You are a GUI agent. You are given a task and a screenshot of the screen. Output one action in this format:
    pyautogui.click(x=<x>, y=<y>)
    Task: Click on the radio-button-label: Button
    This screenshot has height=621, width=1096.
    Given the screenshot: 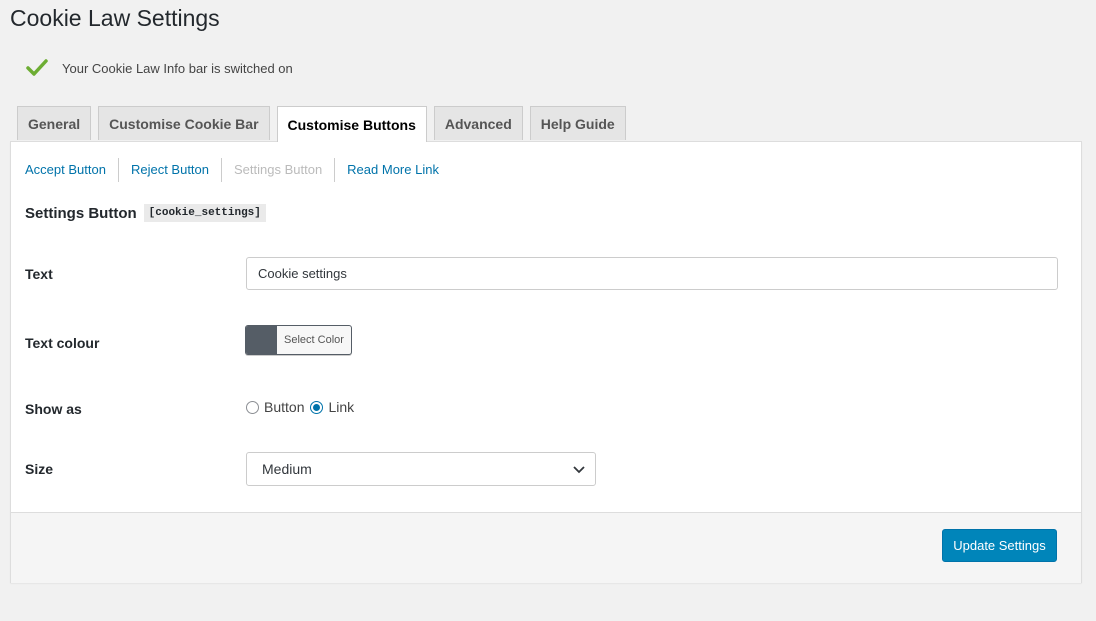 What is the action you would take?
    pyautogui.click(x=284, y=407)
    